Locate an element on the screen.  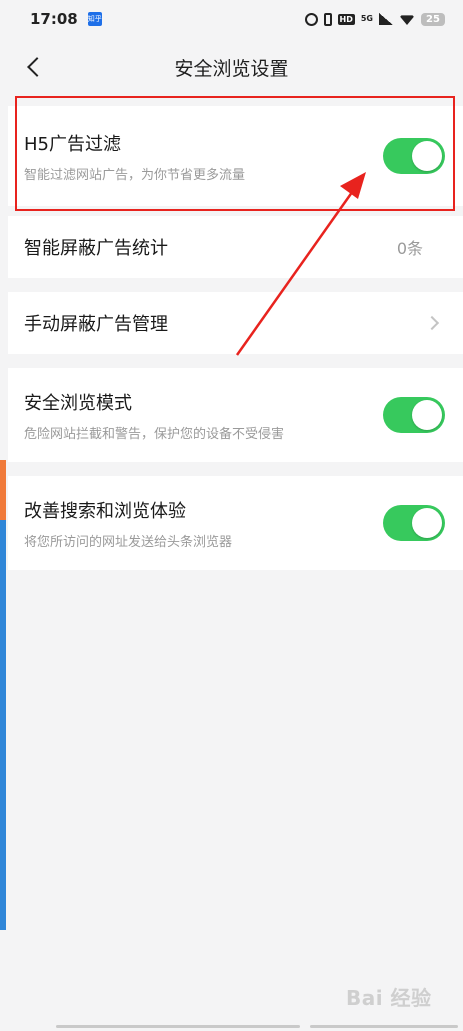
status-time: 17:08 is located at coordinates (54, 19).